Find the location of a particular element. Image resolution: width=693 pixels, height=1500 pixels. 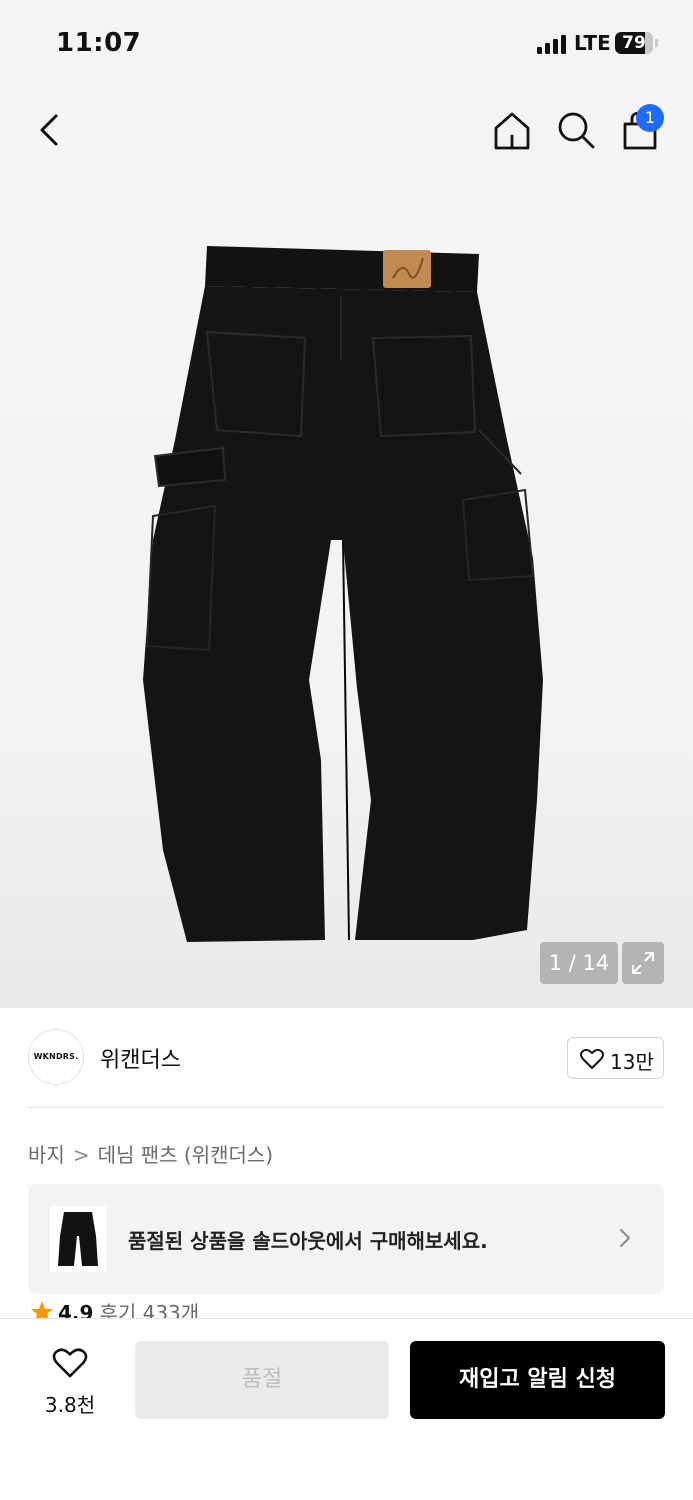

back-icon is located at coordinates (50, 130).